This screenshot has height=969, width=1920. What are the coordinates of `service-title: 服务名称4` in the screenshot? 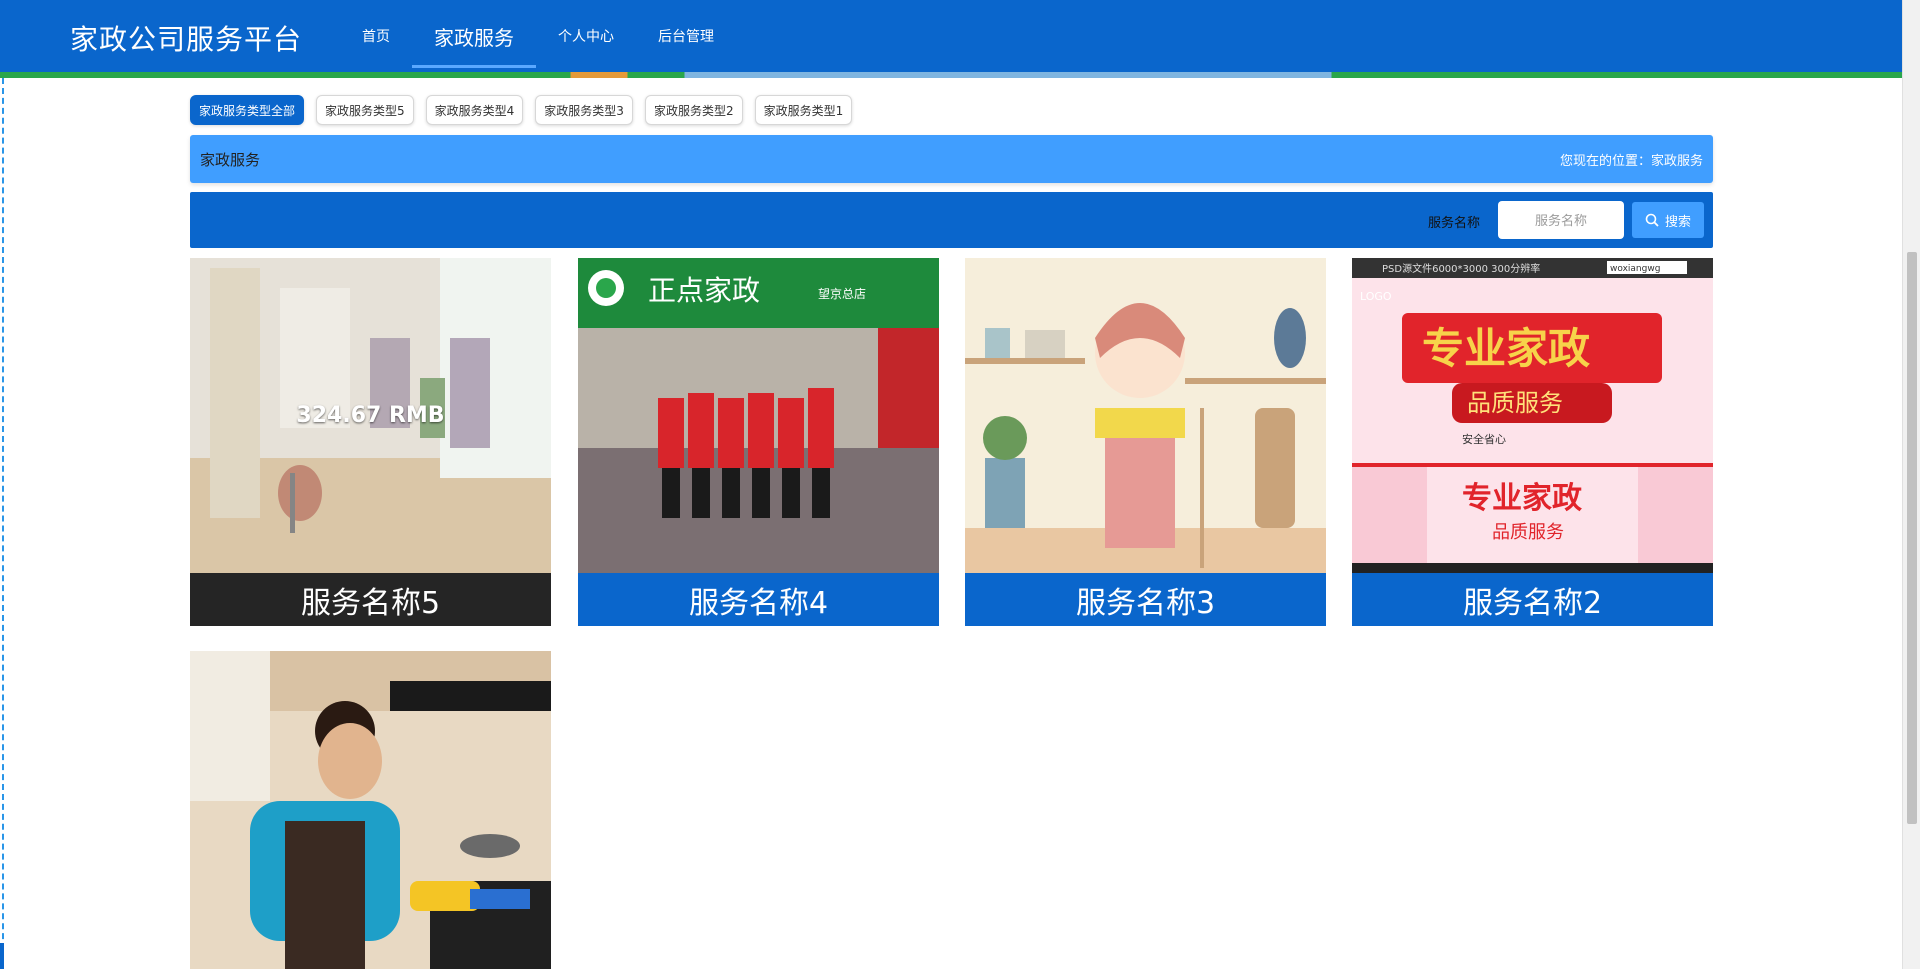 It's located at (758, 599).